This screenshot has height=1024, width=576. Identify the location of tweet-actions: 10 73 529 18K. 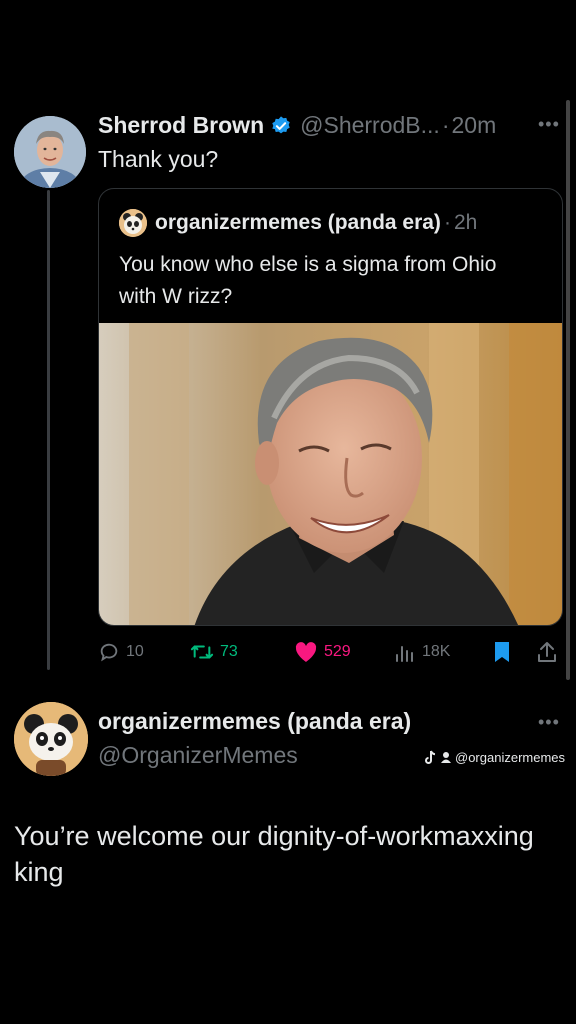
(333, 652).